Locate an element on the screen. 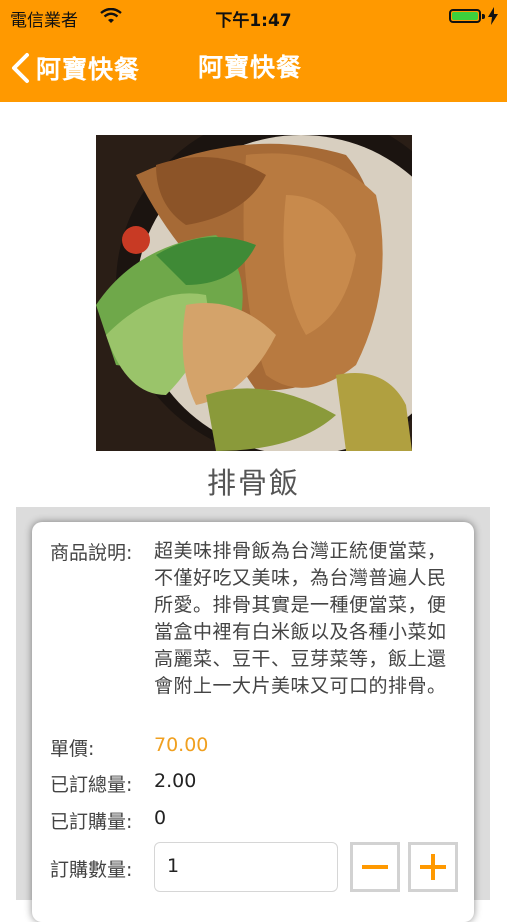 This screenshot has width=507, height=922. quantity-label: 訂購數量: is located at coordinates (91, 870).